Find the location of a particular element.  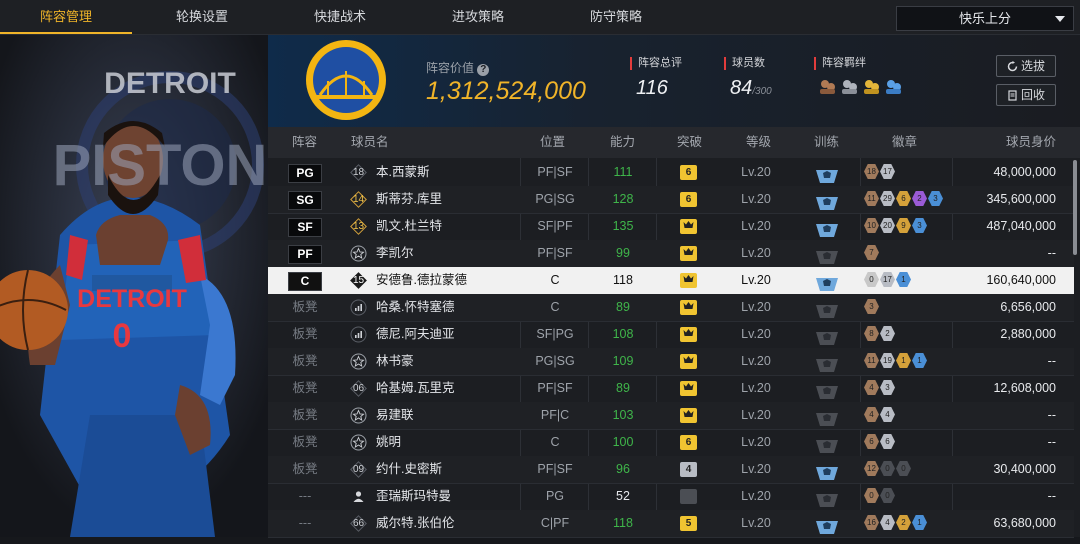

badge-list: 10 20 9 3 is located at coordinates (895, 226).